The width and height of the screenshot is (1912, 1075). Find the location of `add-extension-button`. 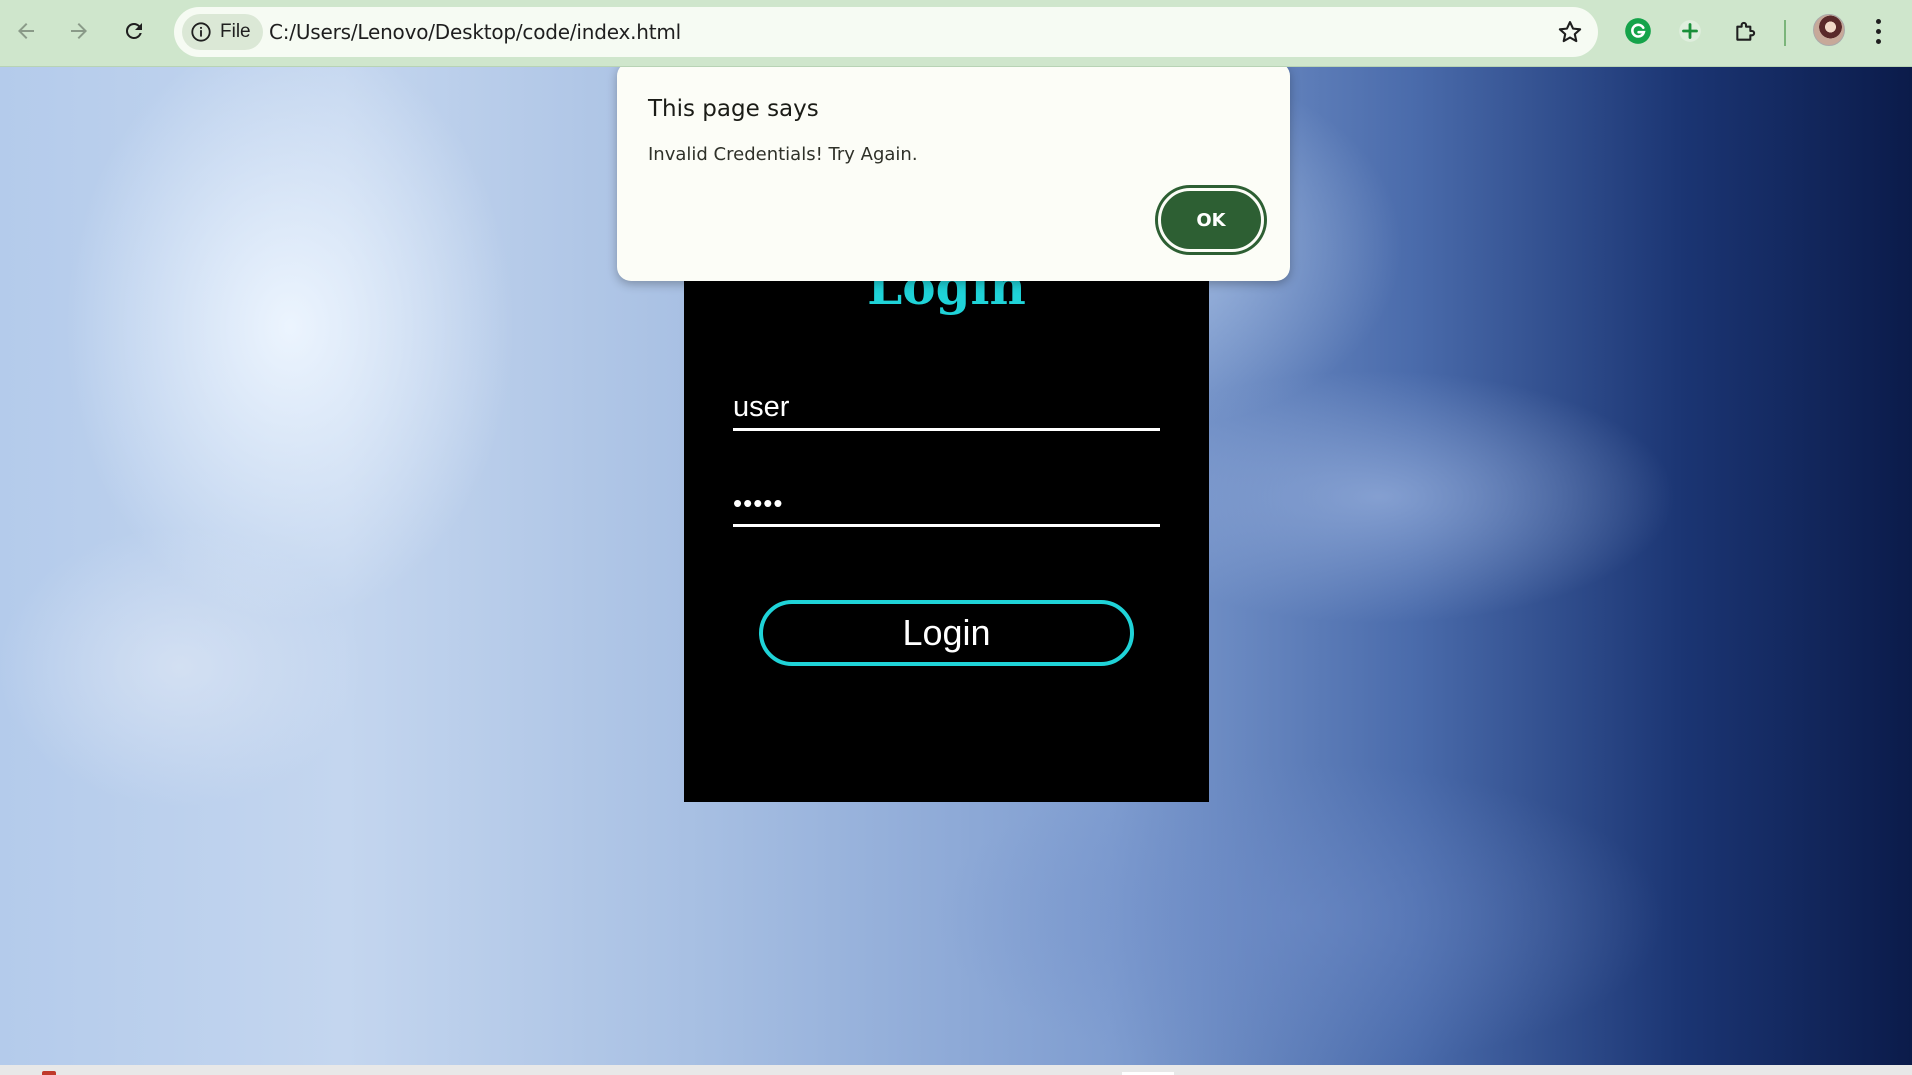

add-extension-button is located at coordinates (1690, 31).